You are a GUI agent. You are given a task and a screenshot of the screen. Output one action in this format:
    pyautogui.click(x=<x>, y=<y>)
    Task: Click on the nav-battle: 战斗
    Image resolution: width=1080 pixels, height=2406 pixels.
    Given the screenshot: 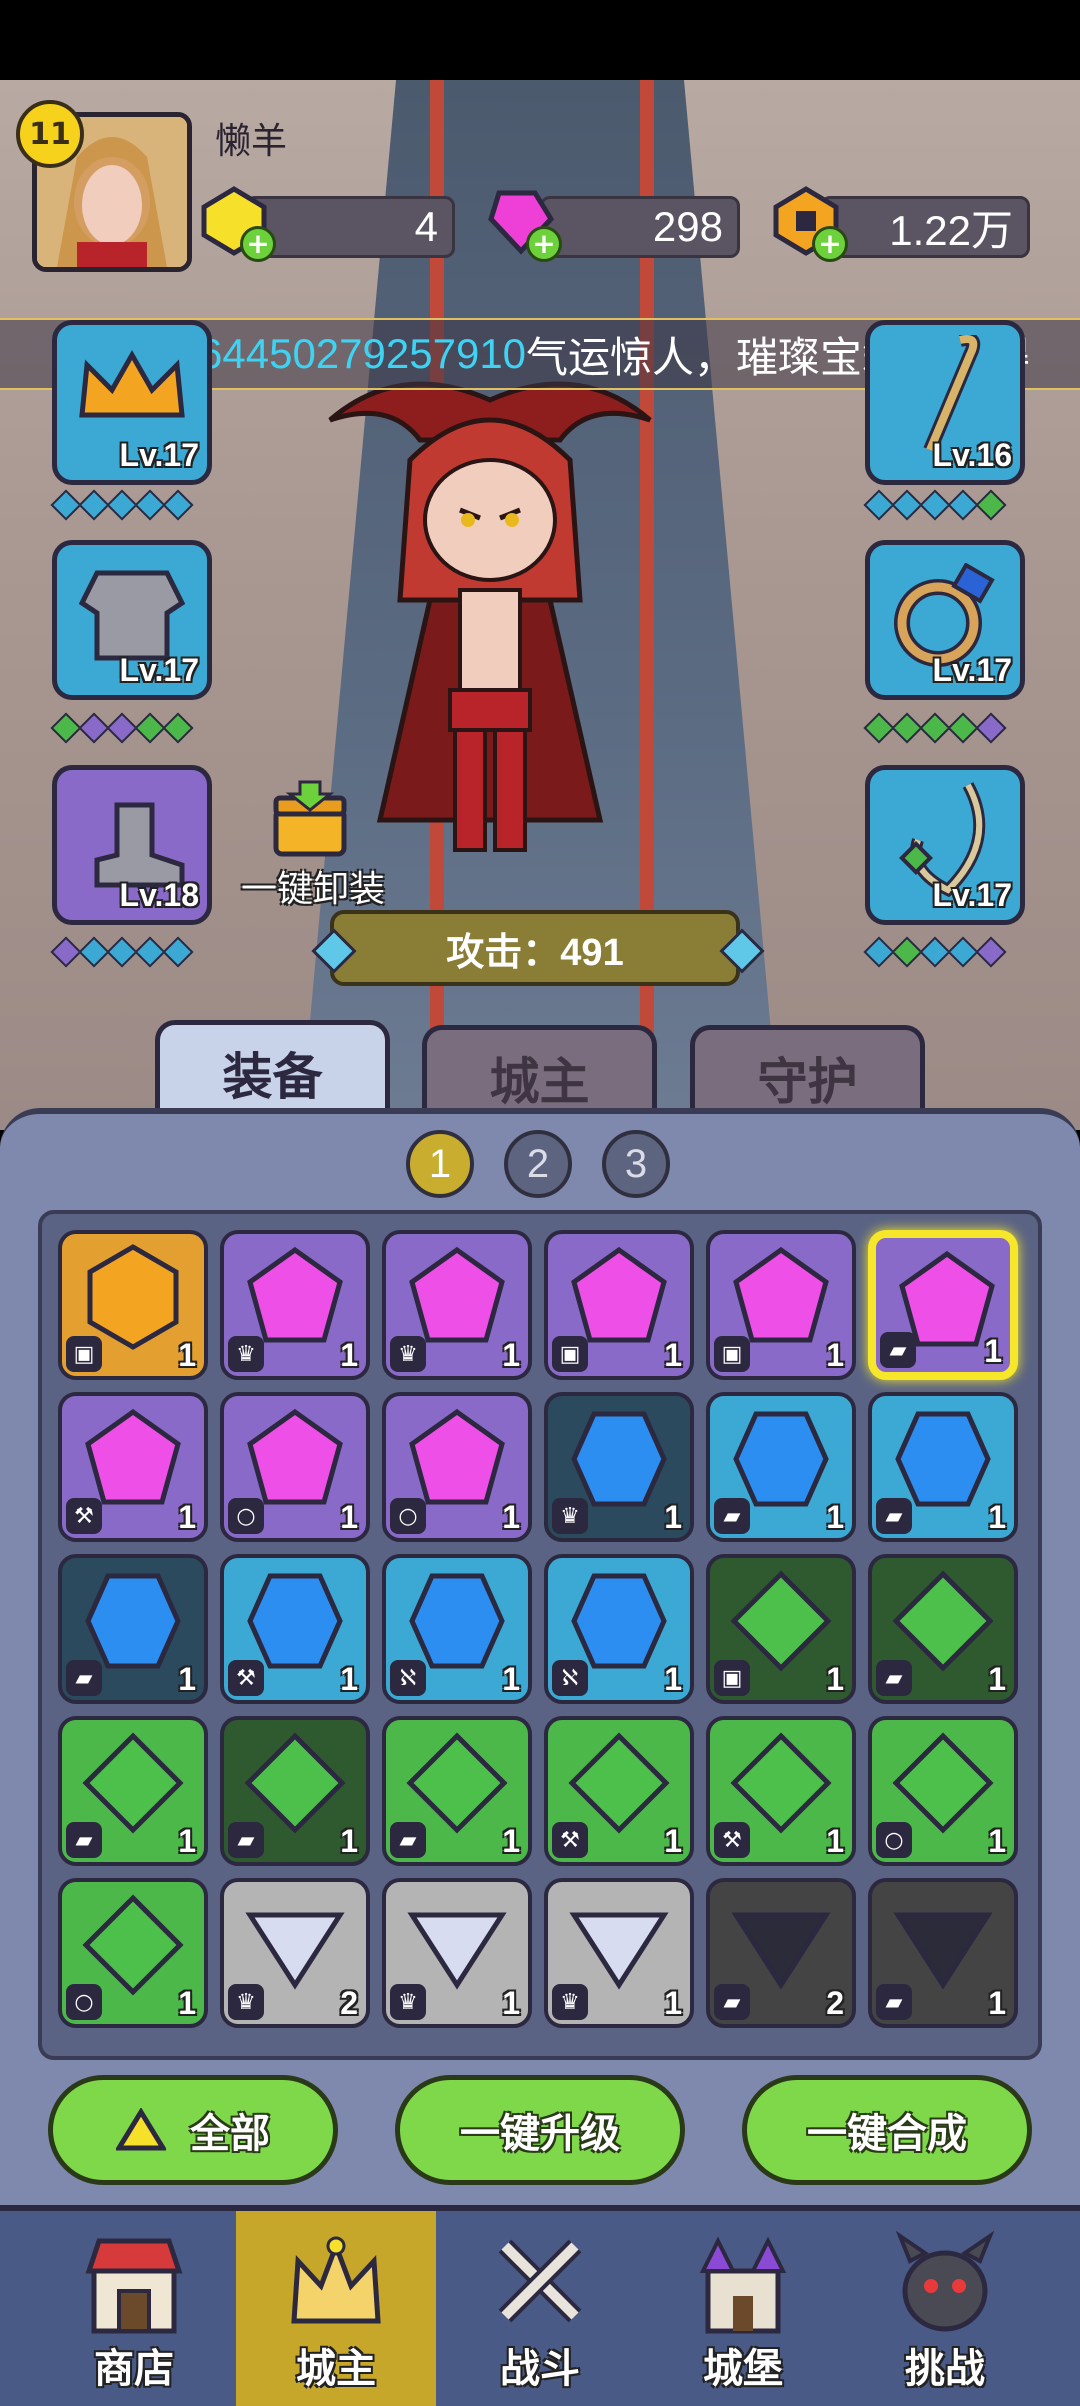 What is the action you would take?
    pyautogui.click(x=540, y=2308)
    